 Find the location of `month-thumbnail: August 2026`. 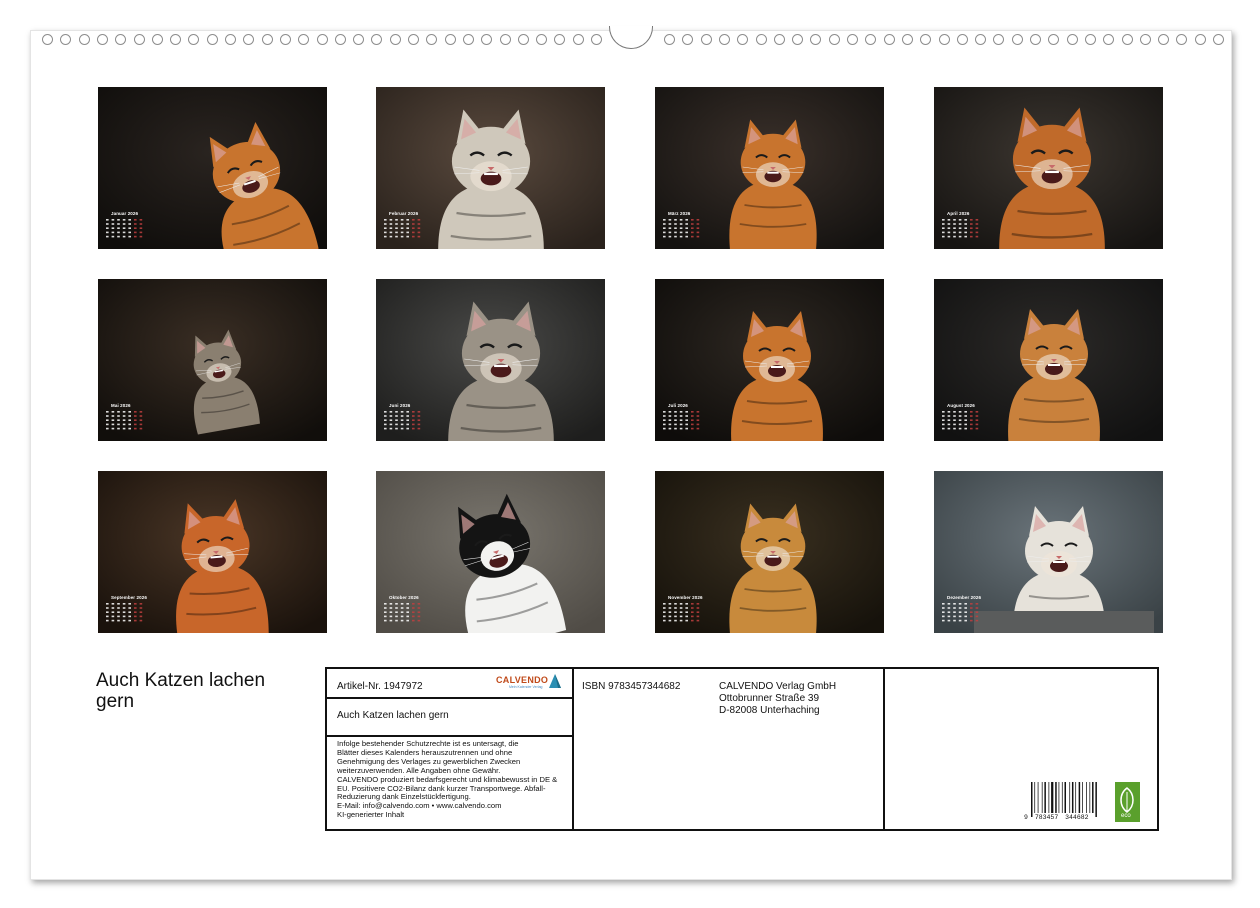

month-thumbnail: August 2026 is located at coordinates (1048, 360).